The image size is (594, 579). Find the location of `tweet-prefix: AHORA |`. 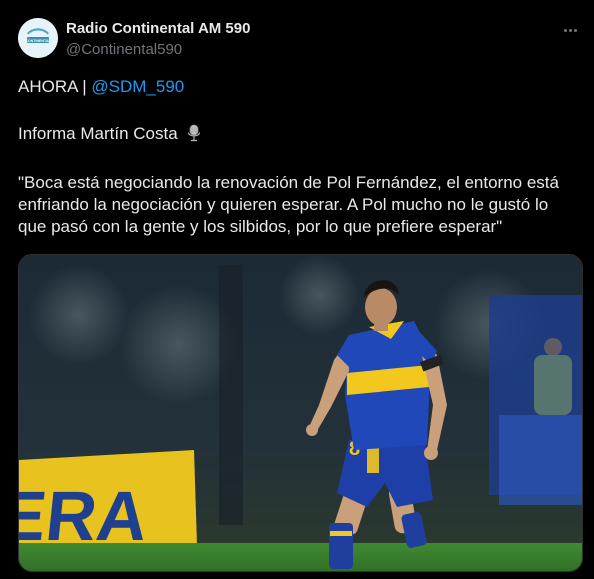

tweet-prefix: AHORA | is located at coordinates (55, 86).